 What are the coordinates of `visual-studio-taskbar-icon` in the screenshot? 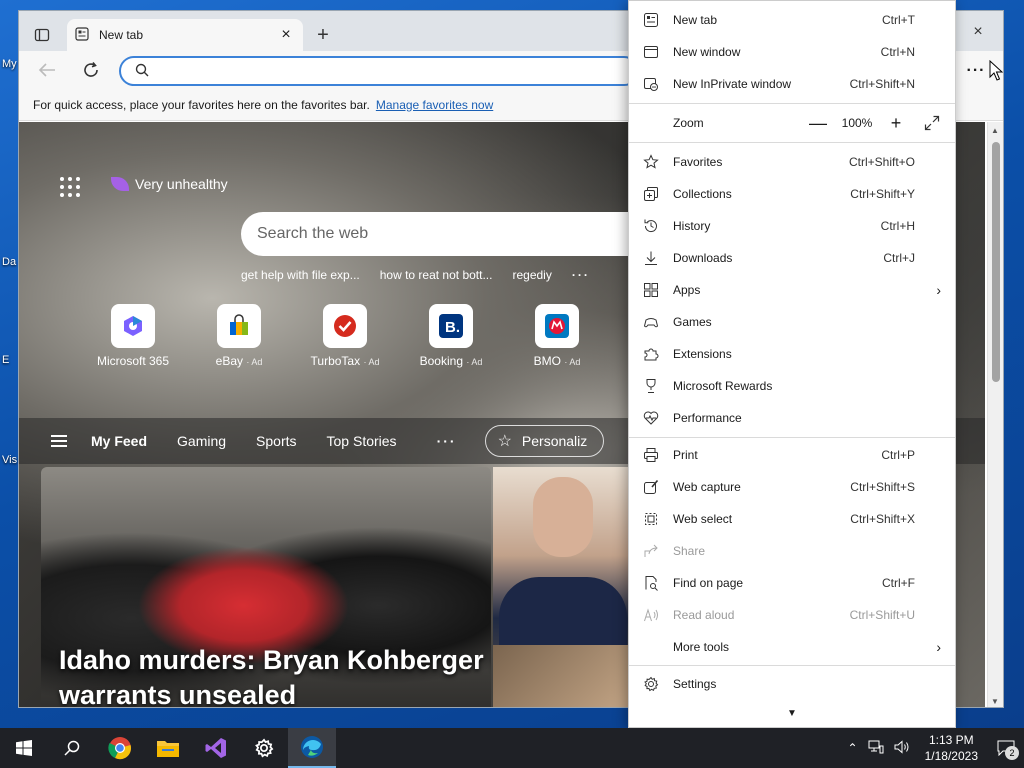 It's located at (216, 748).